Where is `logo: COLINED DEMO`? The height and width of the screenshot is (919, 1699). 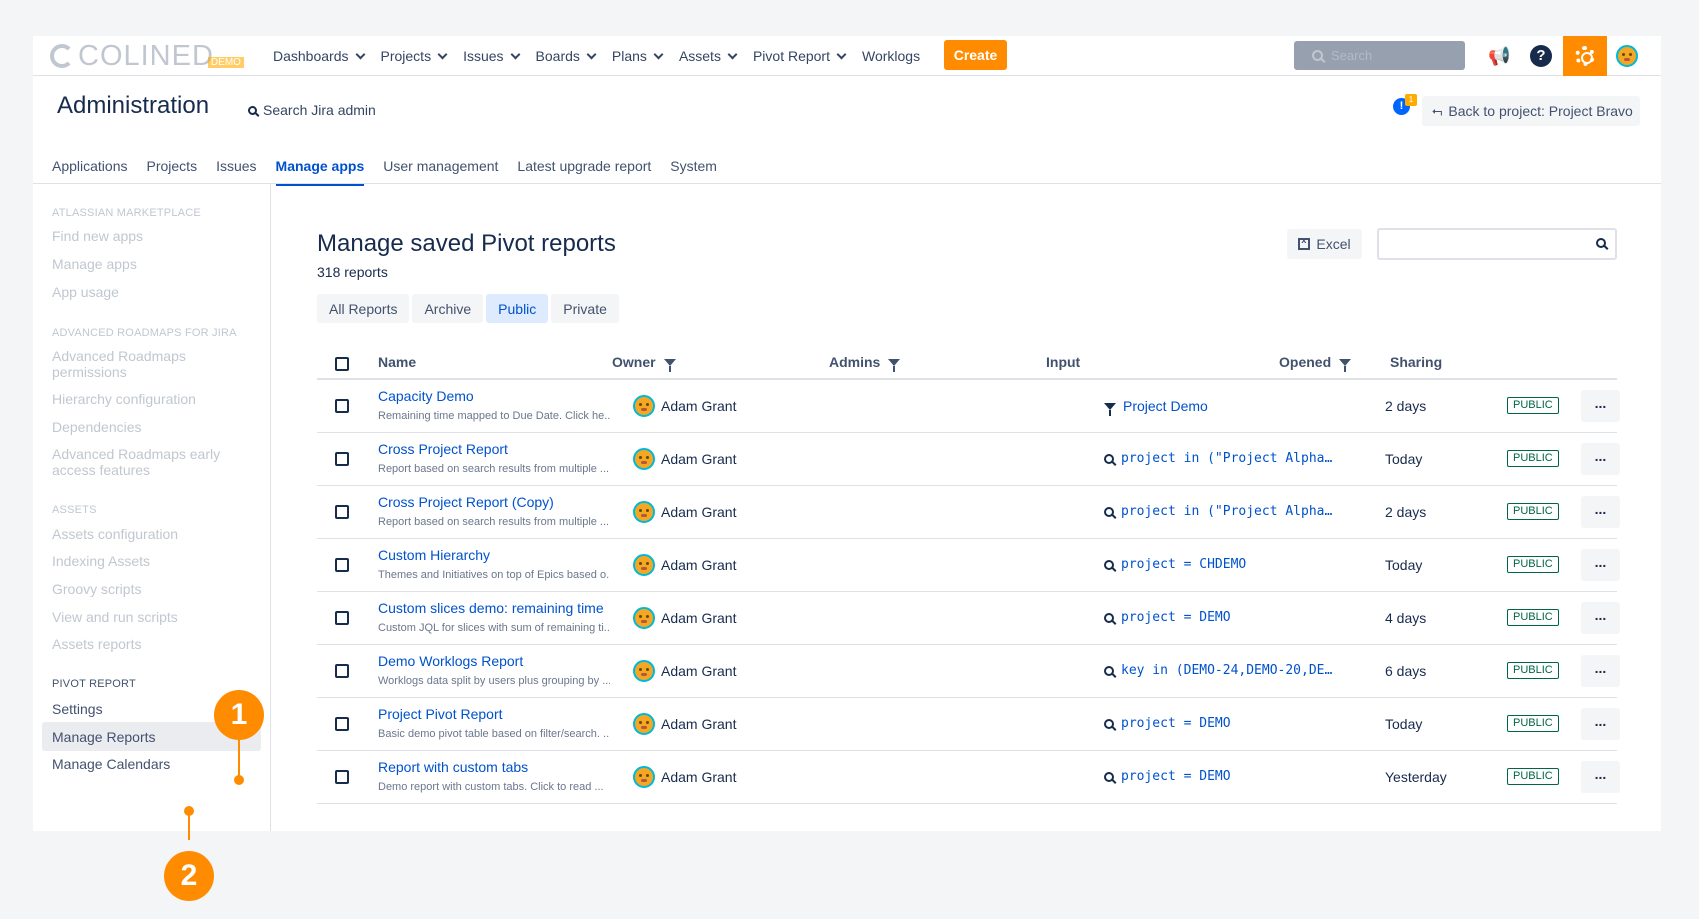
logo: COLINED DEMO is located at coordinates (147, 56).